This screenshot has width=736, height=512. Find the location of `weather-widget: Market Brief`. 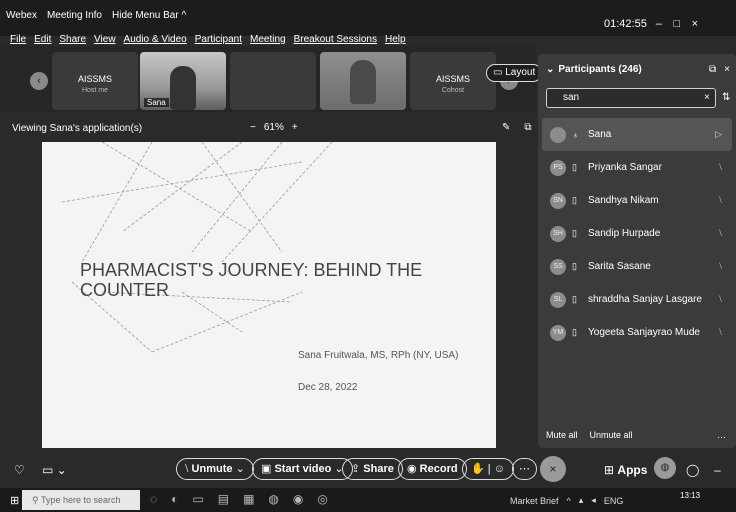

weather-widget: Market Brief is located at coordinates (534, 501).